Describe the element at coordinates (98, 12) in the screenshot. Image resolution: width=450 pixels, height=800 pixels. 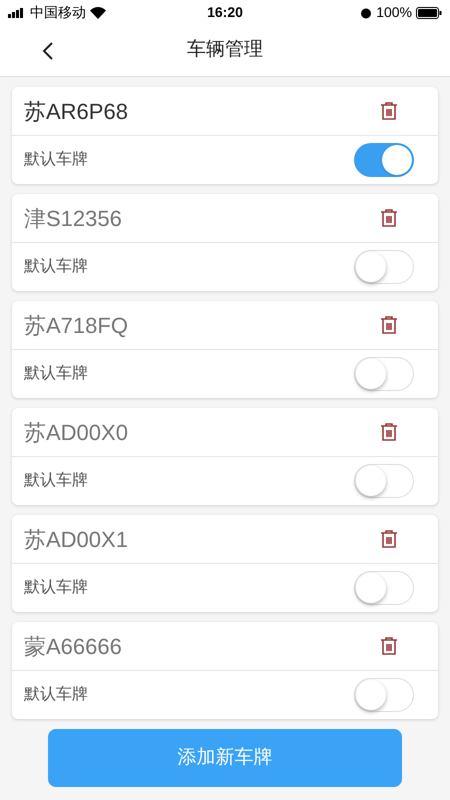
I see `wifi-icon` at that location.